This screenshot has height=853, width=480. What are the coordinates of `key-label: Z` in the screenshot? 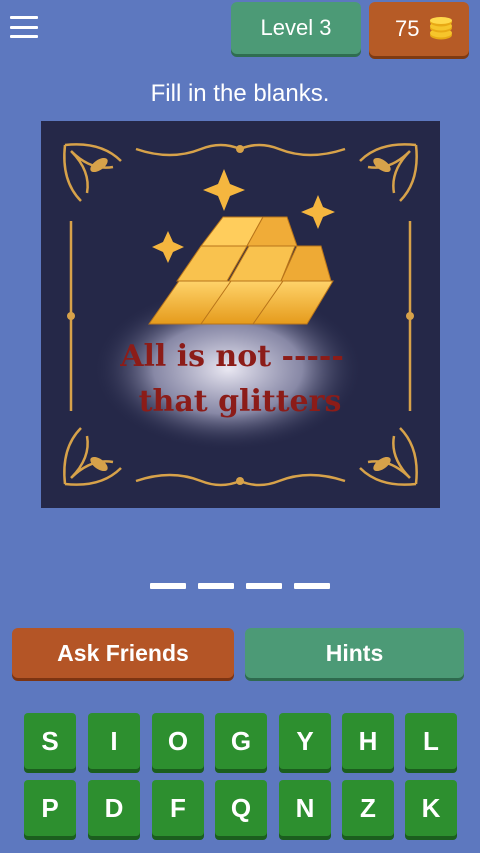 It's located at (368, 807).